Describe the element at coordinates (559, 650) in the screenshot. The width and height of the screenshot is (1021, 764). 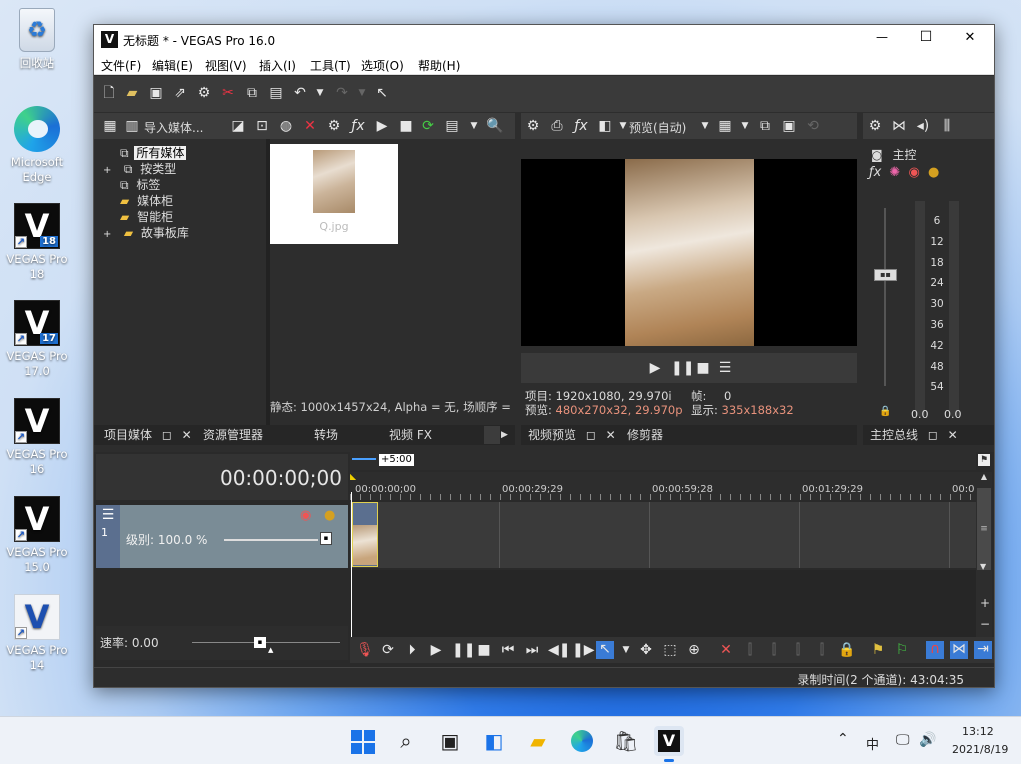
I see `previous-frame-icon: ◀❚` at that location.